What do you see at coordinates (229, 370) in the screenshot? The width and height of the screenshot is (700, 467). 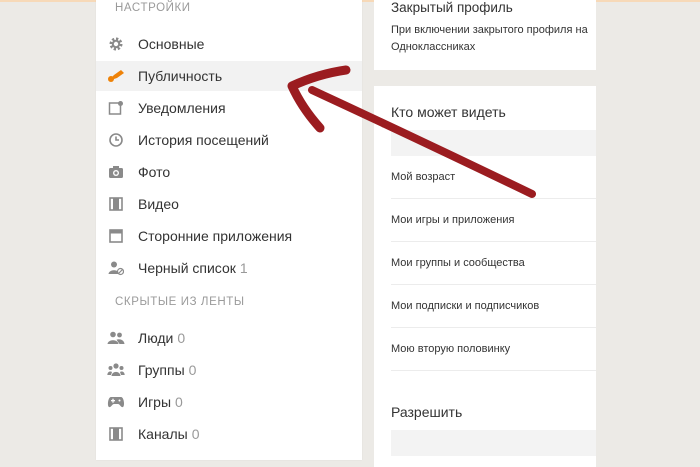 I see `sidebar-item-groups: Группы 0` at bounding box center [229, 370].